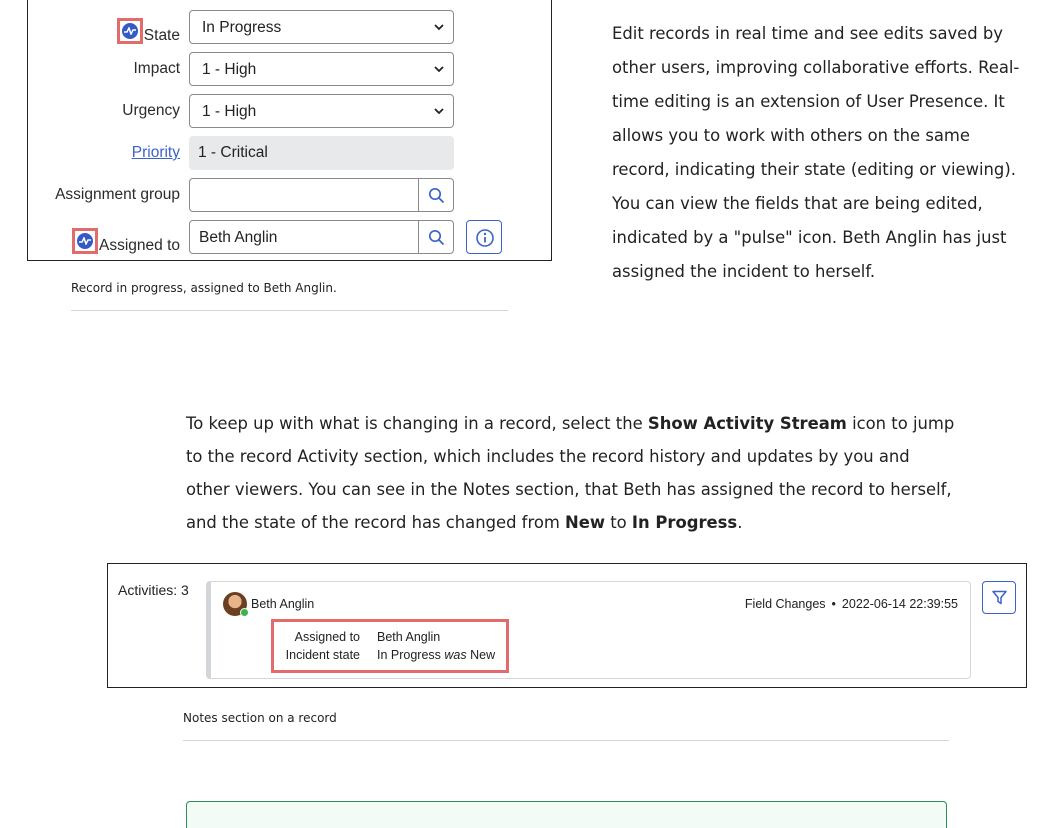 This screenshot has width=1053, height=828. I want to click on assigned-to-input: Beth Anglin, so click(304, 237).